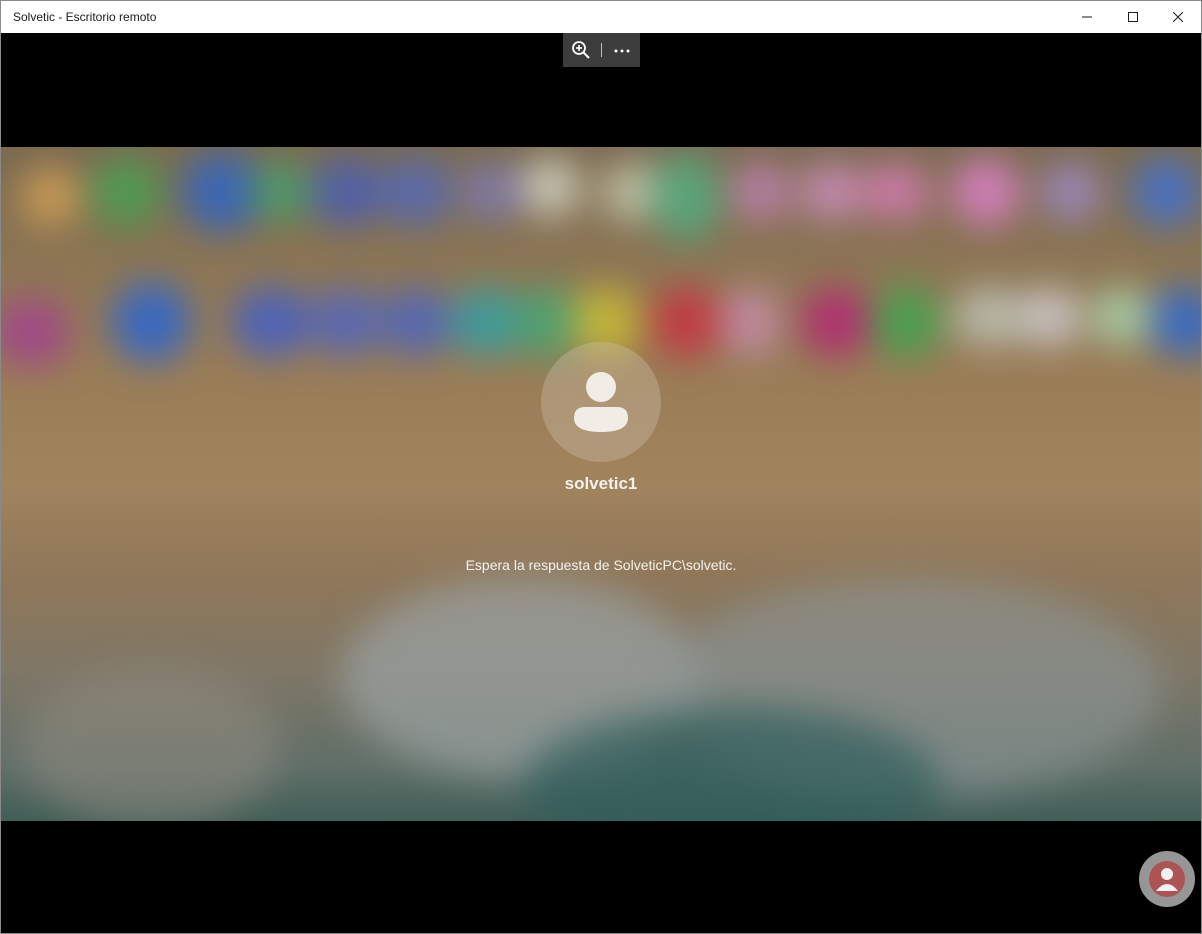  I want to click on maximize-button, so click(1133, 17).